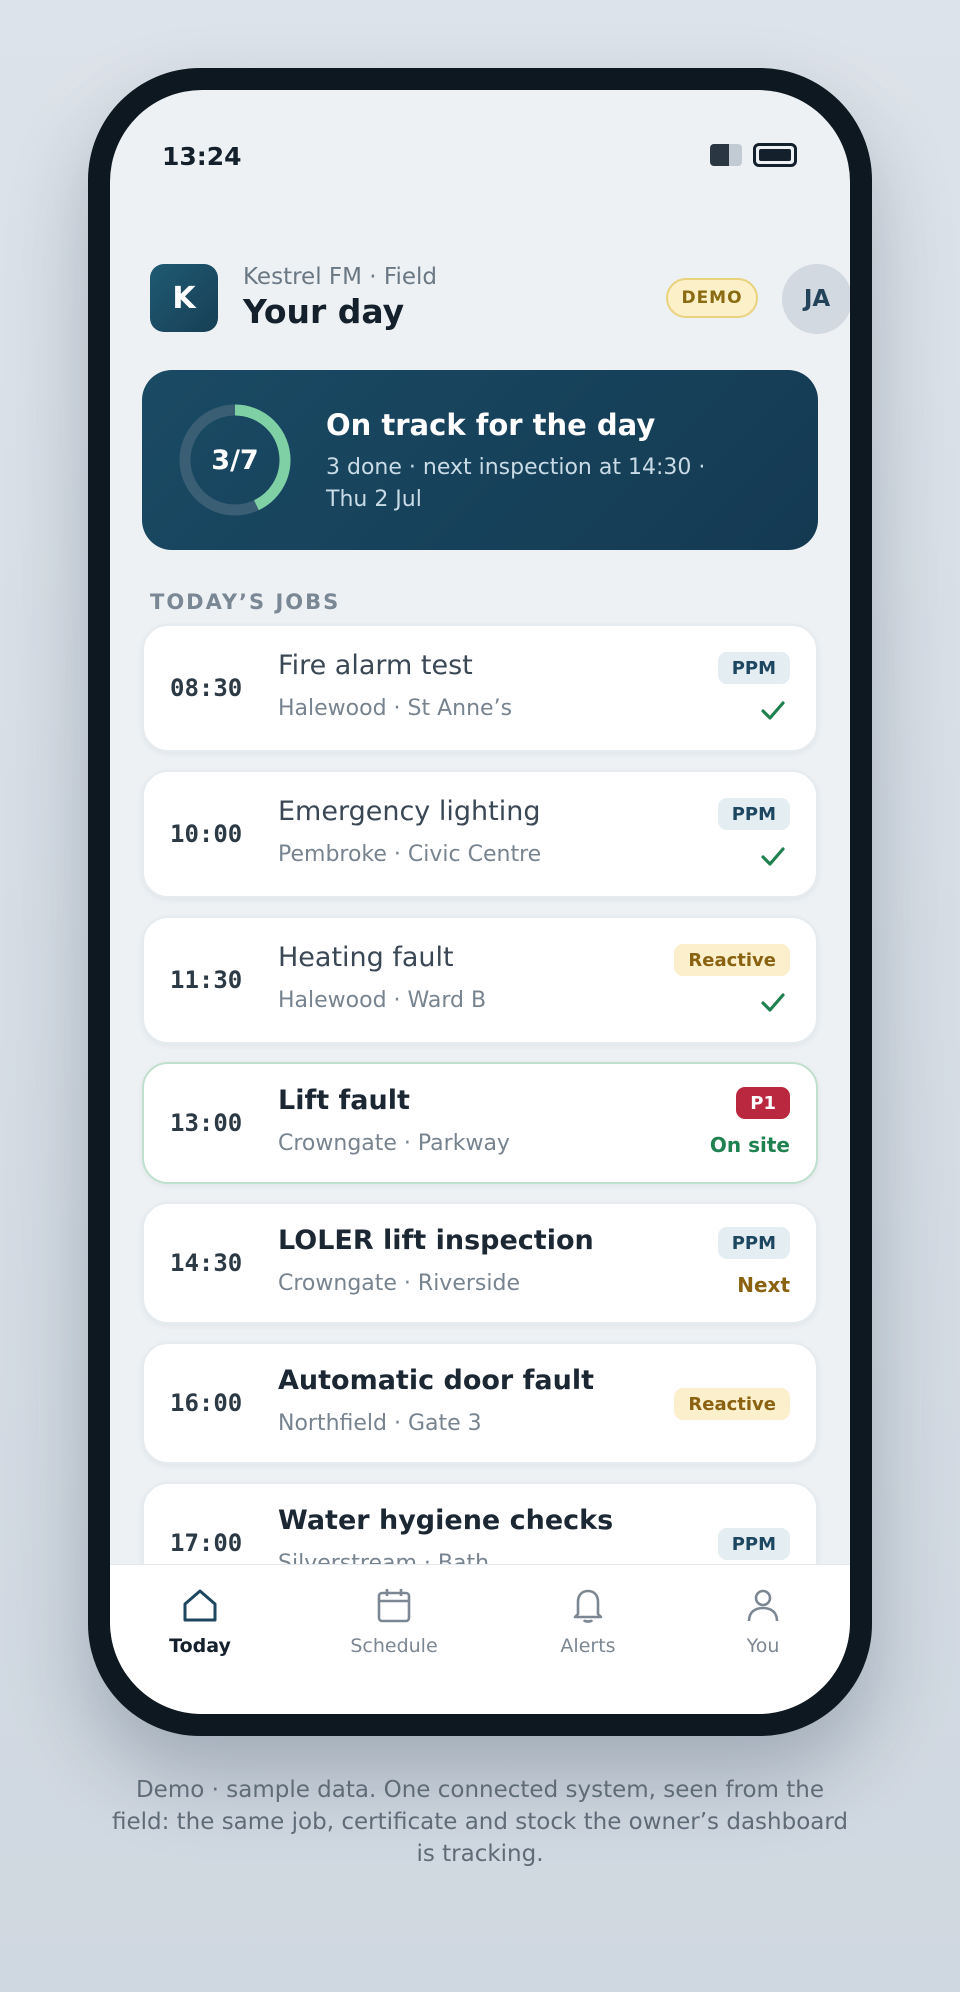 The image size is (960, 1992). I want to click on job-time: 13:00, so click(206, 1123).